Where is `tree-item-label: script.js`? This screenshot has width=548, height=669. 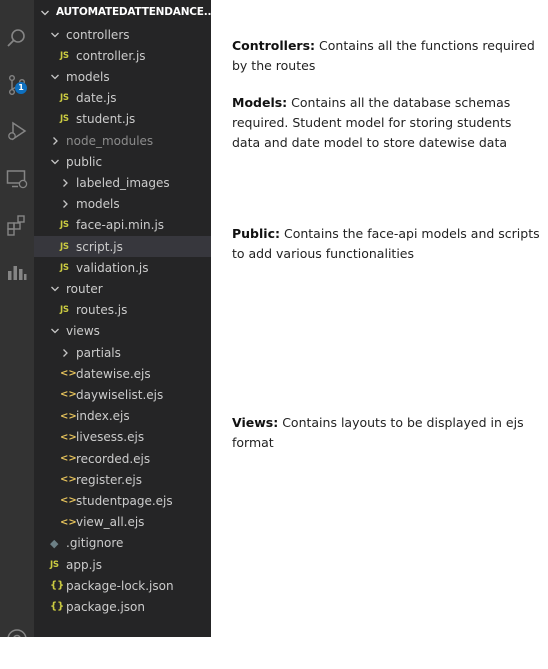 tree-item-label: script.js is located at coordinates (99, 246).